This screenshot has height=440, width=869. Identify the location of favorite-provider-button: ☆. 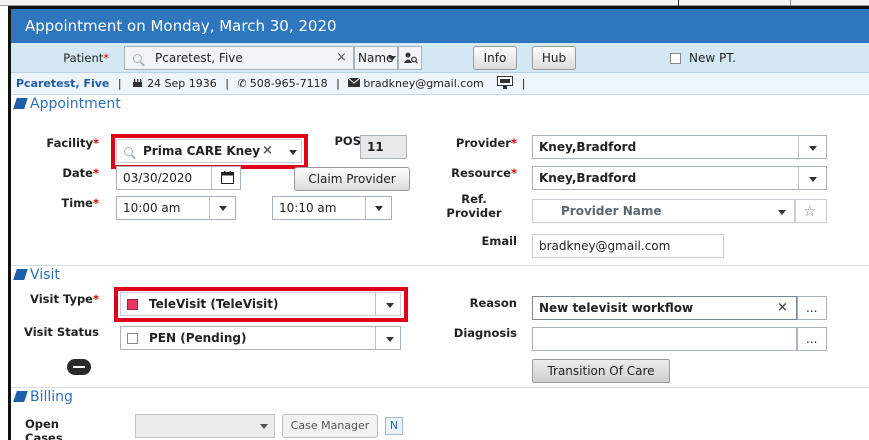
(811, 211).